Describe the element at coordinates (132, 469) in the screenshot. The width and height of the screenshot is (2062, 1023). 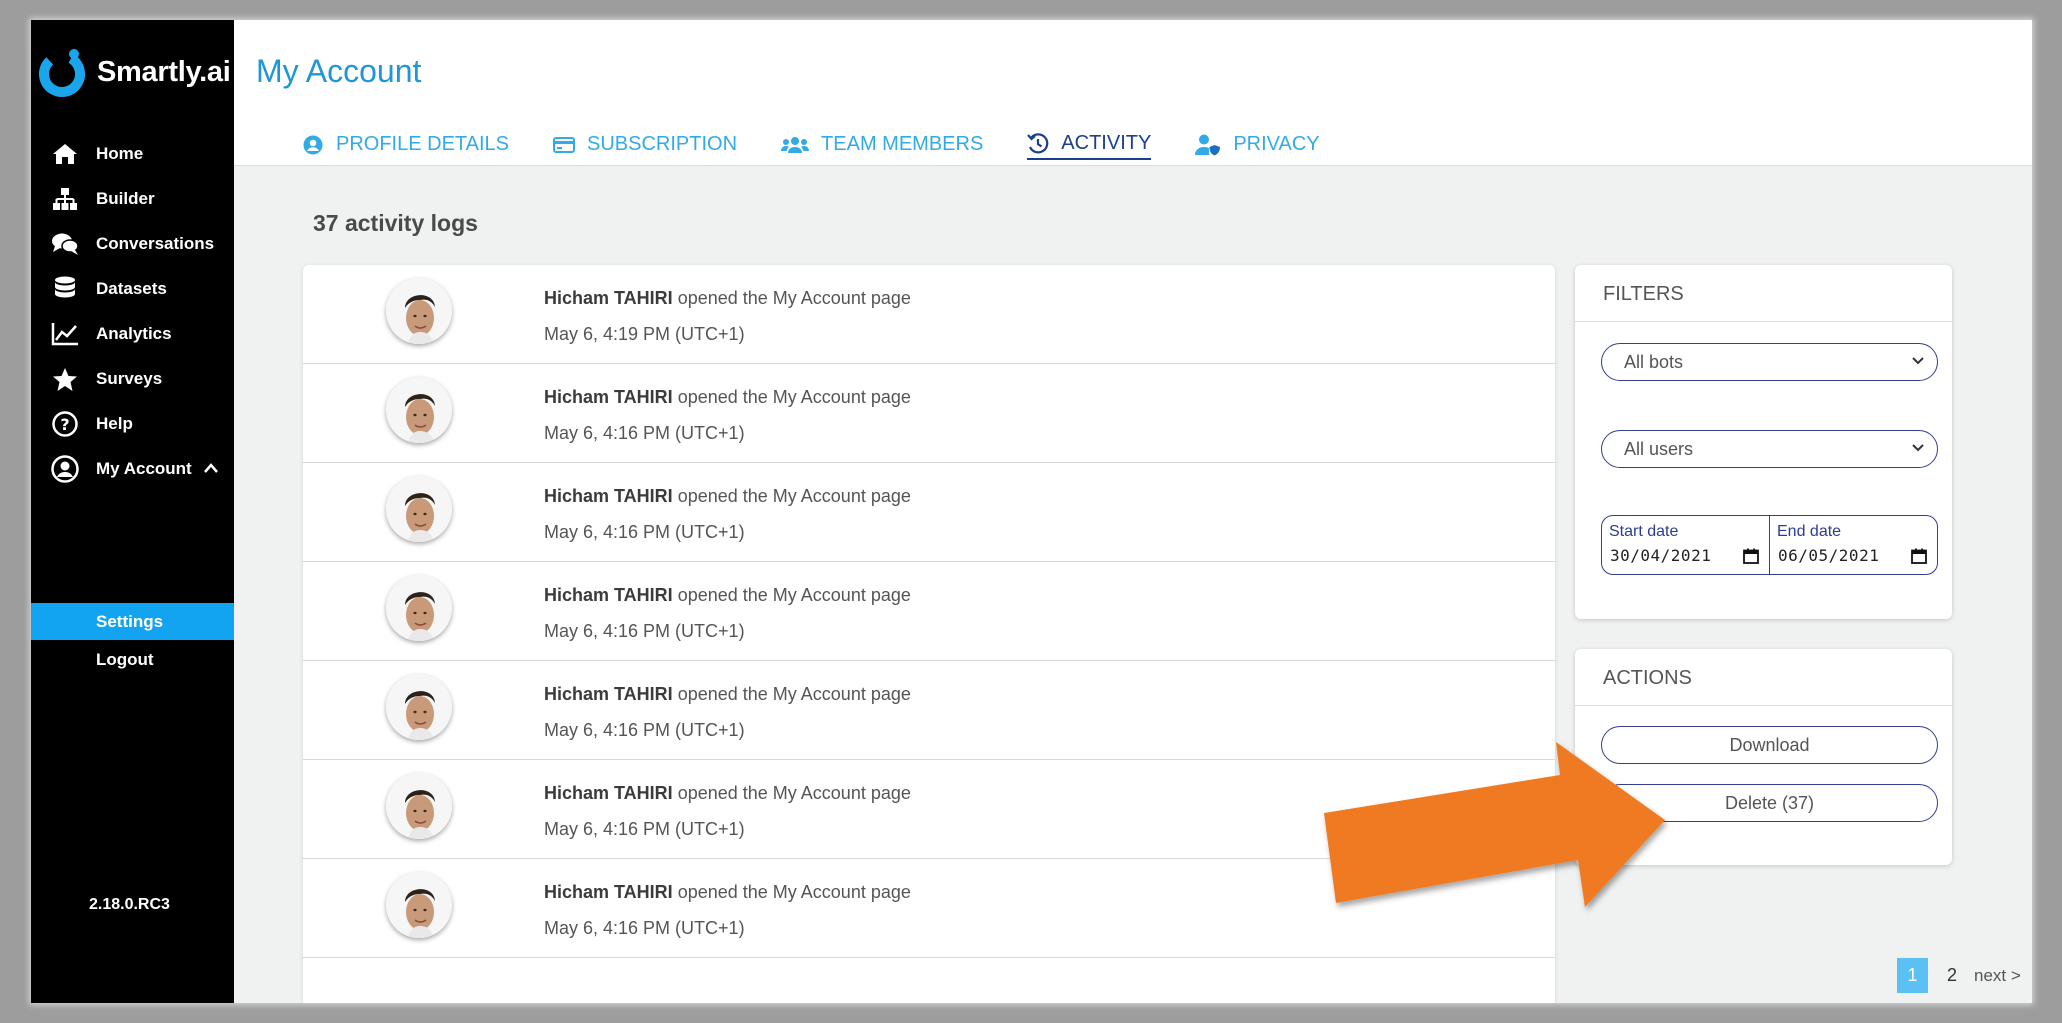
I see `sidebar-item-my-account: My Account` at that location.